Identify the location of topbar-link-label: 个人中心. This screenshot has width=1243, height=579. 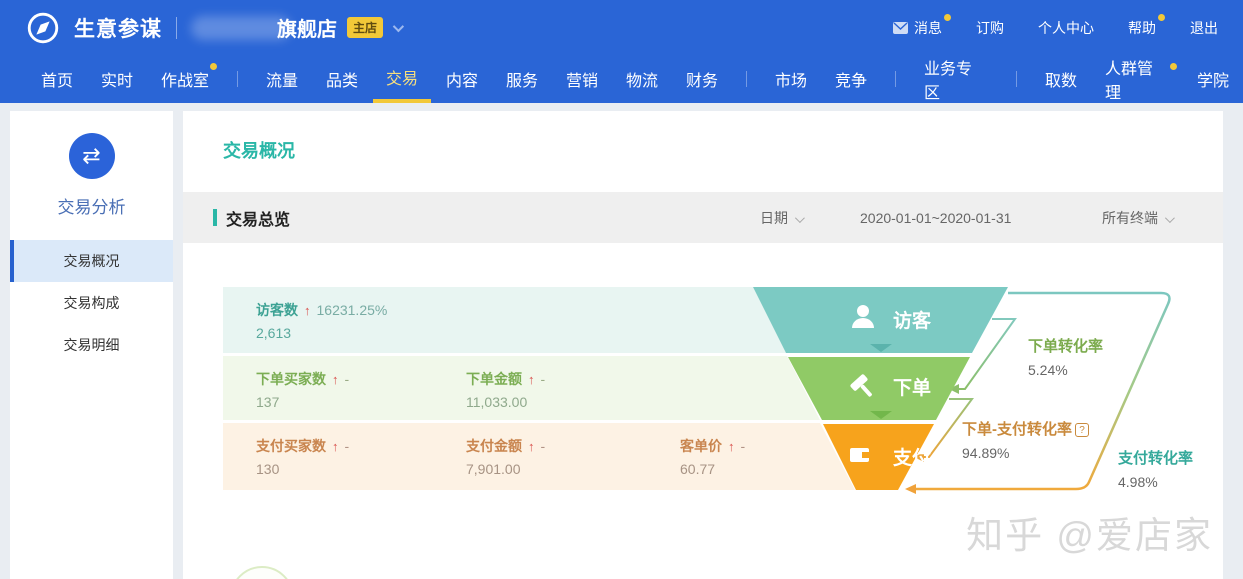
(1066, 27).